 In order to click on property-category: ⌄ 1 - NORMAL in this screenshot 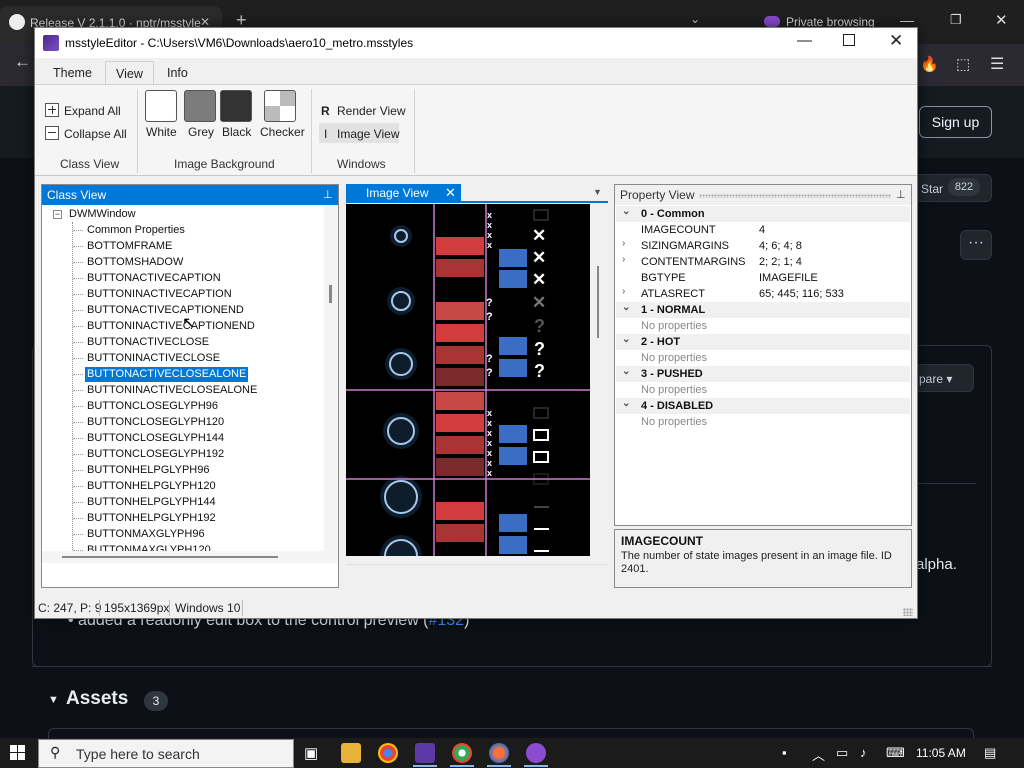, I will do `click(763, 310)`.